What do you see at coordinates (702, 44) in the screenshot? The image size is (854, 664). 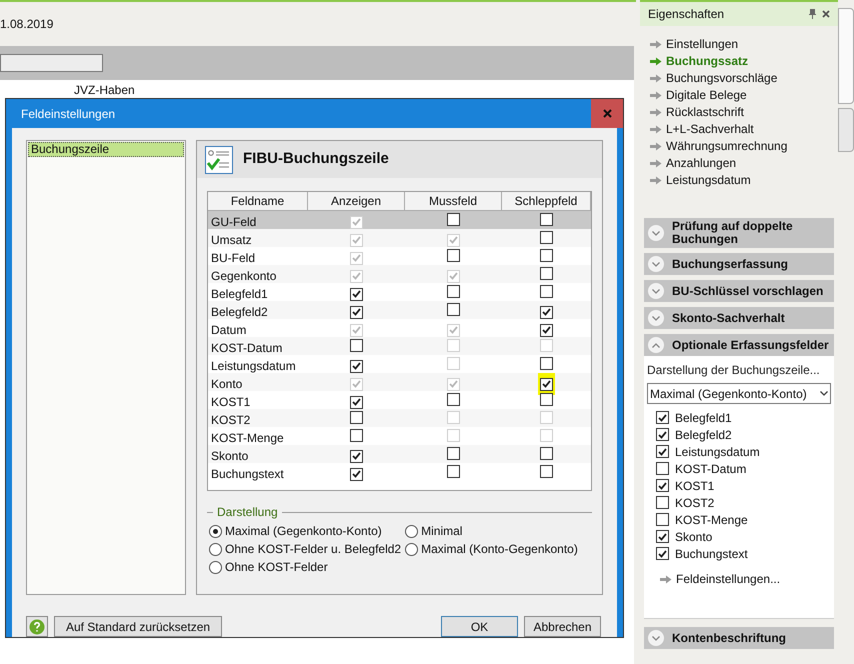 I see `nav-link: Einstellungen` at bounding box center [702, 44].